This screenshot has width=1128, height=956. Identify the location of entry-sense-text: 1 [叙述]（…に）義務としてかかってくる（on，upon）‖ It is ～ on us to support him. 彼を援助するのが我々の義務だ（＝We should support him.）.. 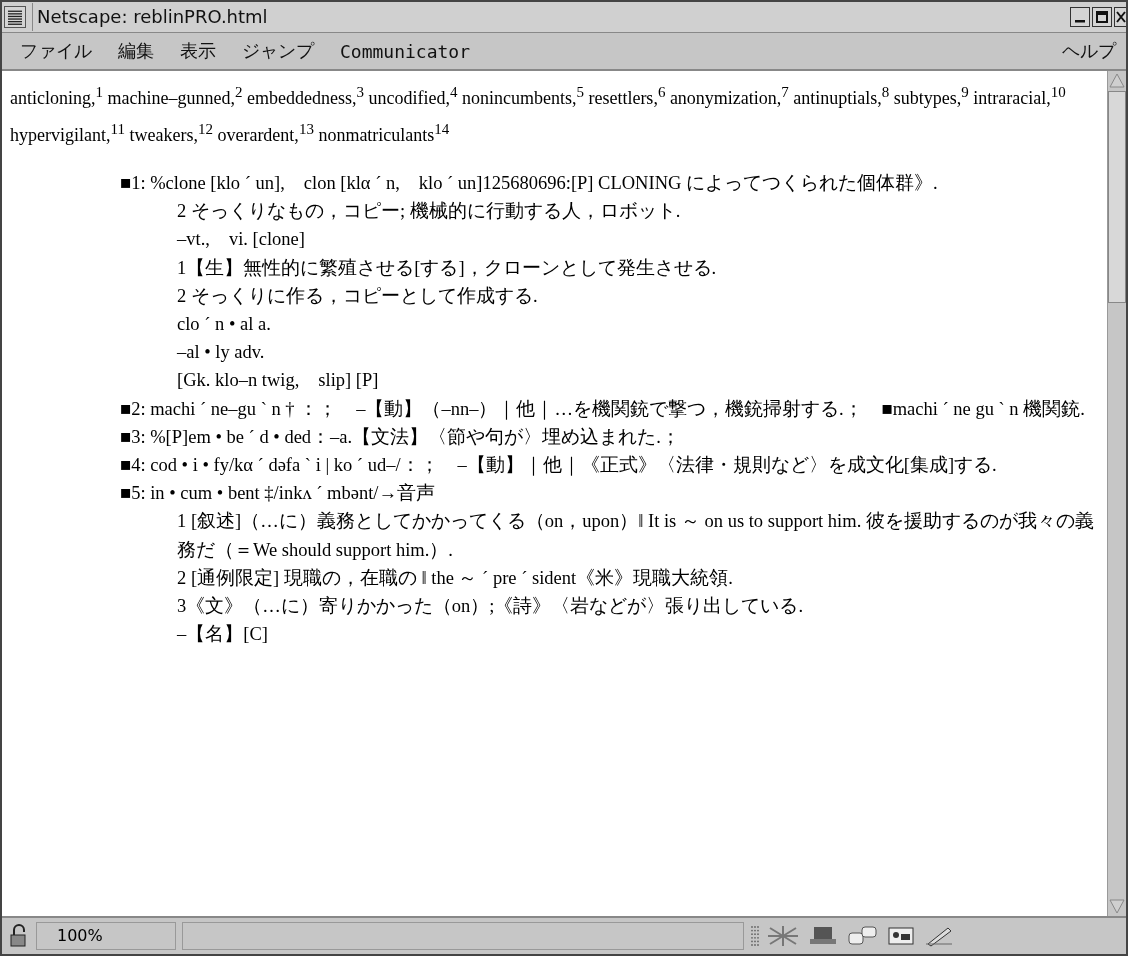
(636, 536).